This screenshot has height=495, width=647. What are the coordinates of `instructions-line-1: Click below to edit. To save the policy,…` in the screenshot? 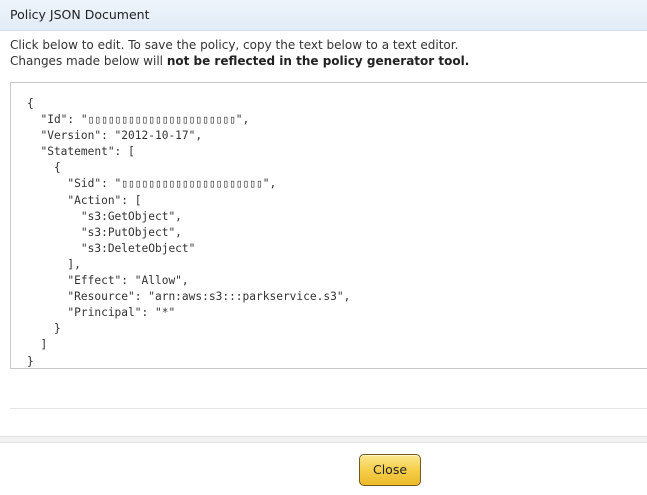 It's located at (234, 45).